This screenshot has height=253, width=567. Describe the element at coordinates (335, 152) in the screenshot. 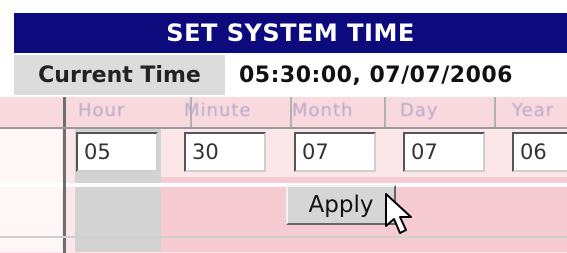

I see `month-field: 07` at that location.